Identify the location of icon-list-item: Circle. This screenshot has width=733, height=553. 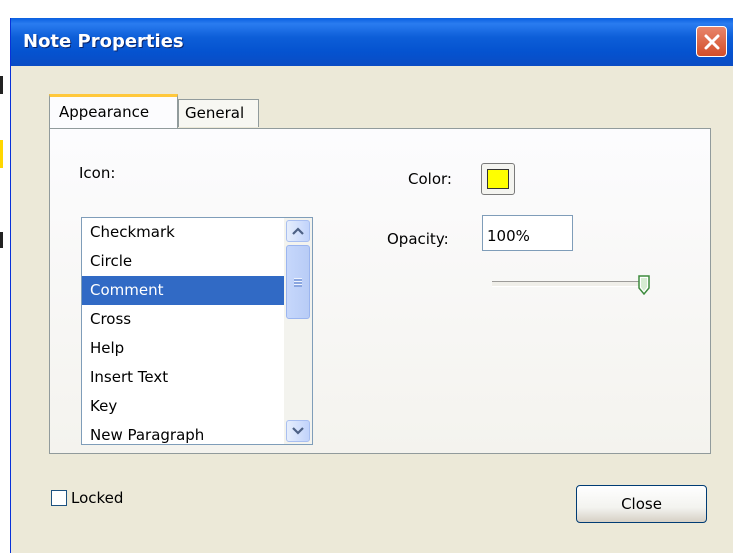
(183, 261).